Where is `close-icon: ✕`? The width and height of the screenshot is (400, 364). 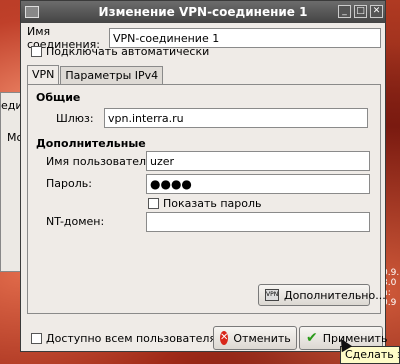 close-icon: ✕ is located at coordinates (376, 11).